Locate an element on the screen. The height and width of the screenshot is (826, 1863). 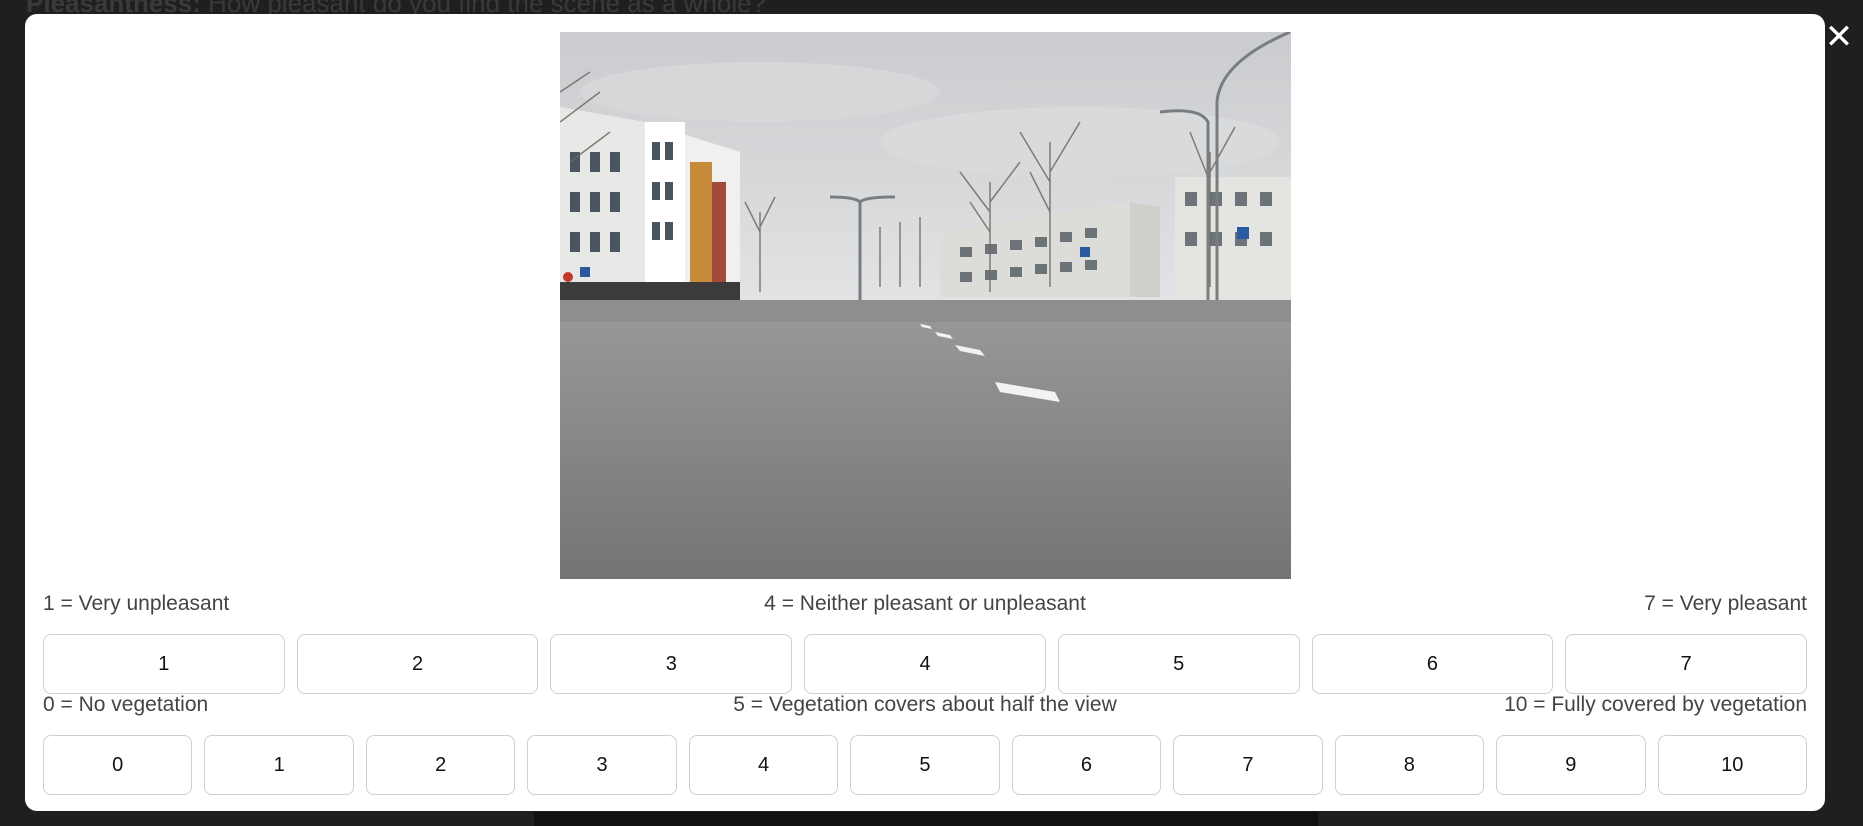
pleasantness-option-1: 1 is located at coordinates (164, 664).